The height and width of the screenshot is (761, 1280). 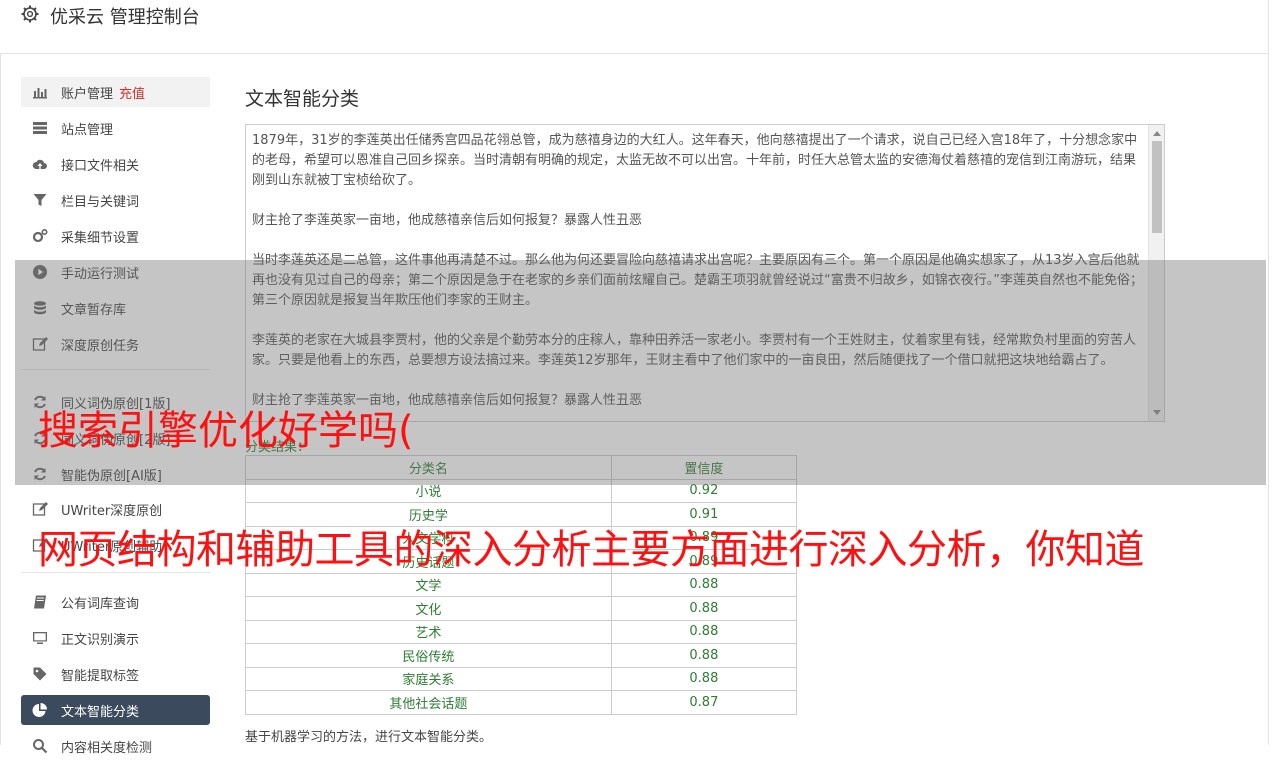 What do you see at coordinates (39, 710) in the screenshot?
I see `pie-chart-icon` at bounding box center [39, 710].